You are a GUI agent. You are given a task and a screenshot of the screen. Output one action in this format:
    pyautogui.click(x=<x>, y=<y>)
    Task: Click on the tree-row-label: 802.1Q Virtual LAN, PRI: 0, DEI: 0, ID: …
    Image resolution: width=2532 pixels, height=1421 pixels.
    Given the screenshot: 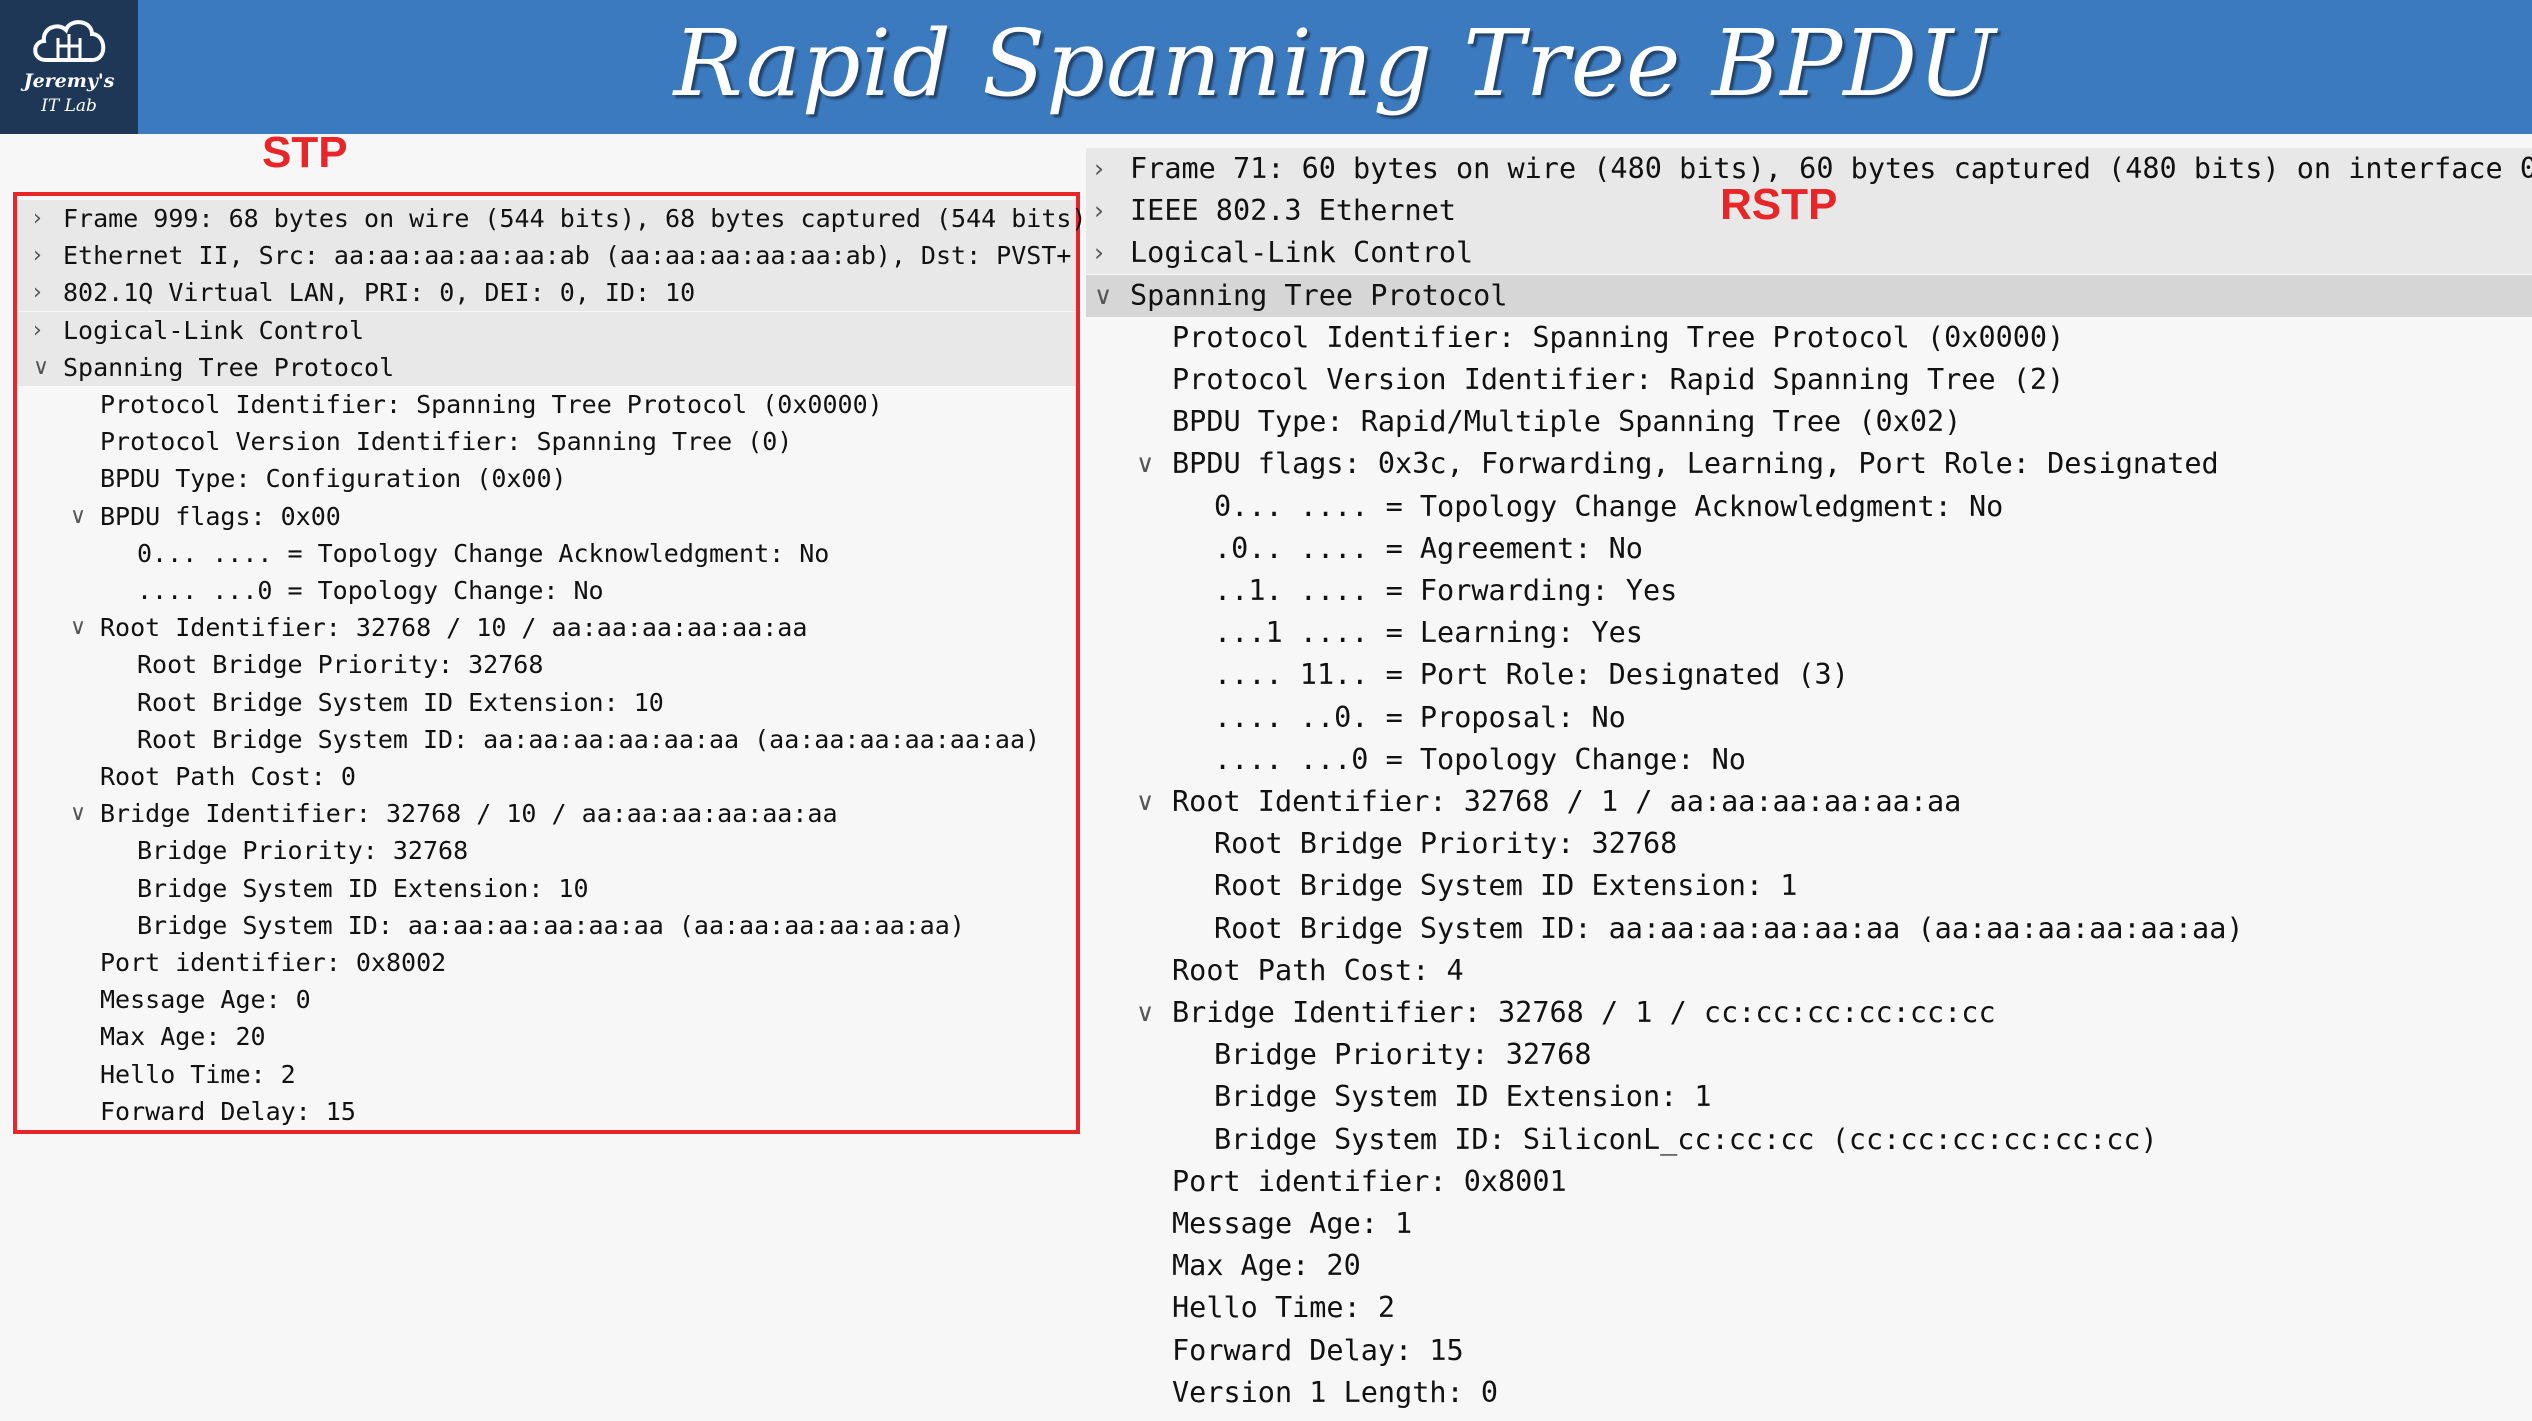 What is the action you would take?
    pyautogui.click(x=379, y=293)
    